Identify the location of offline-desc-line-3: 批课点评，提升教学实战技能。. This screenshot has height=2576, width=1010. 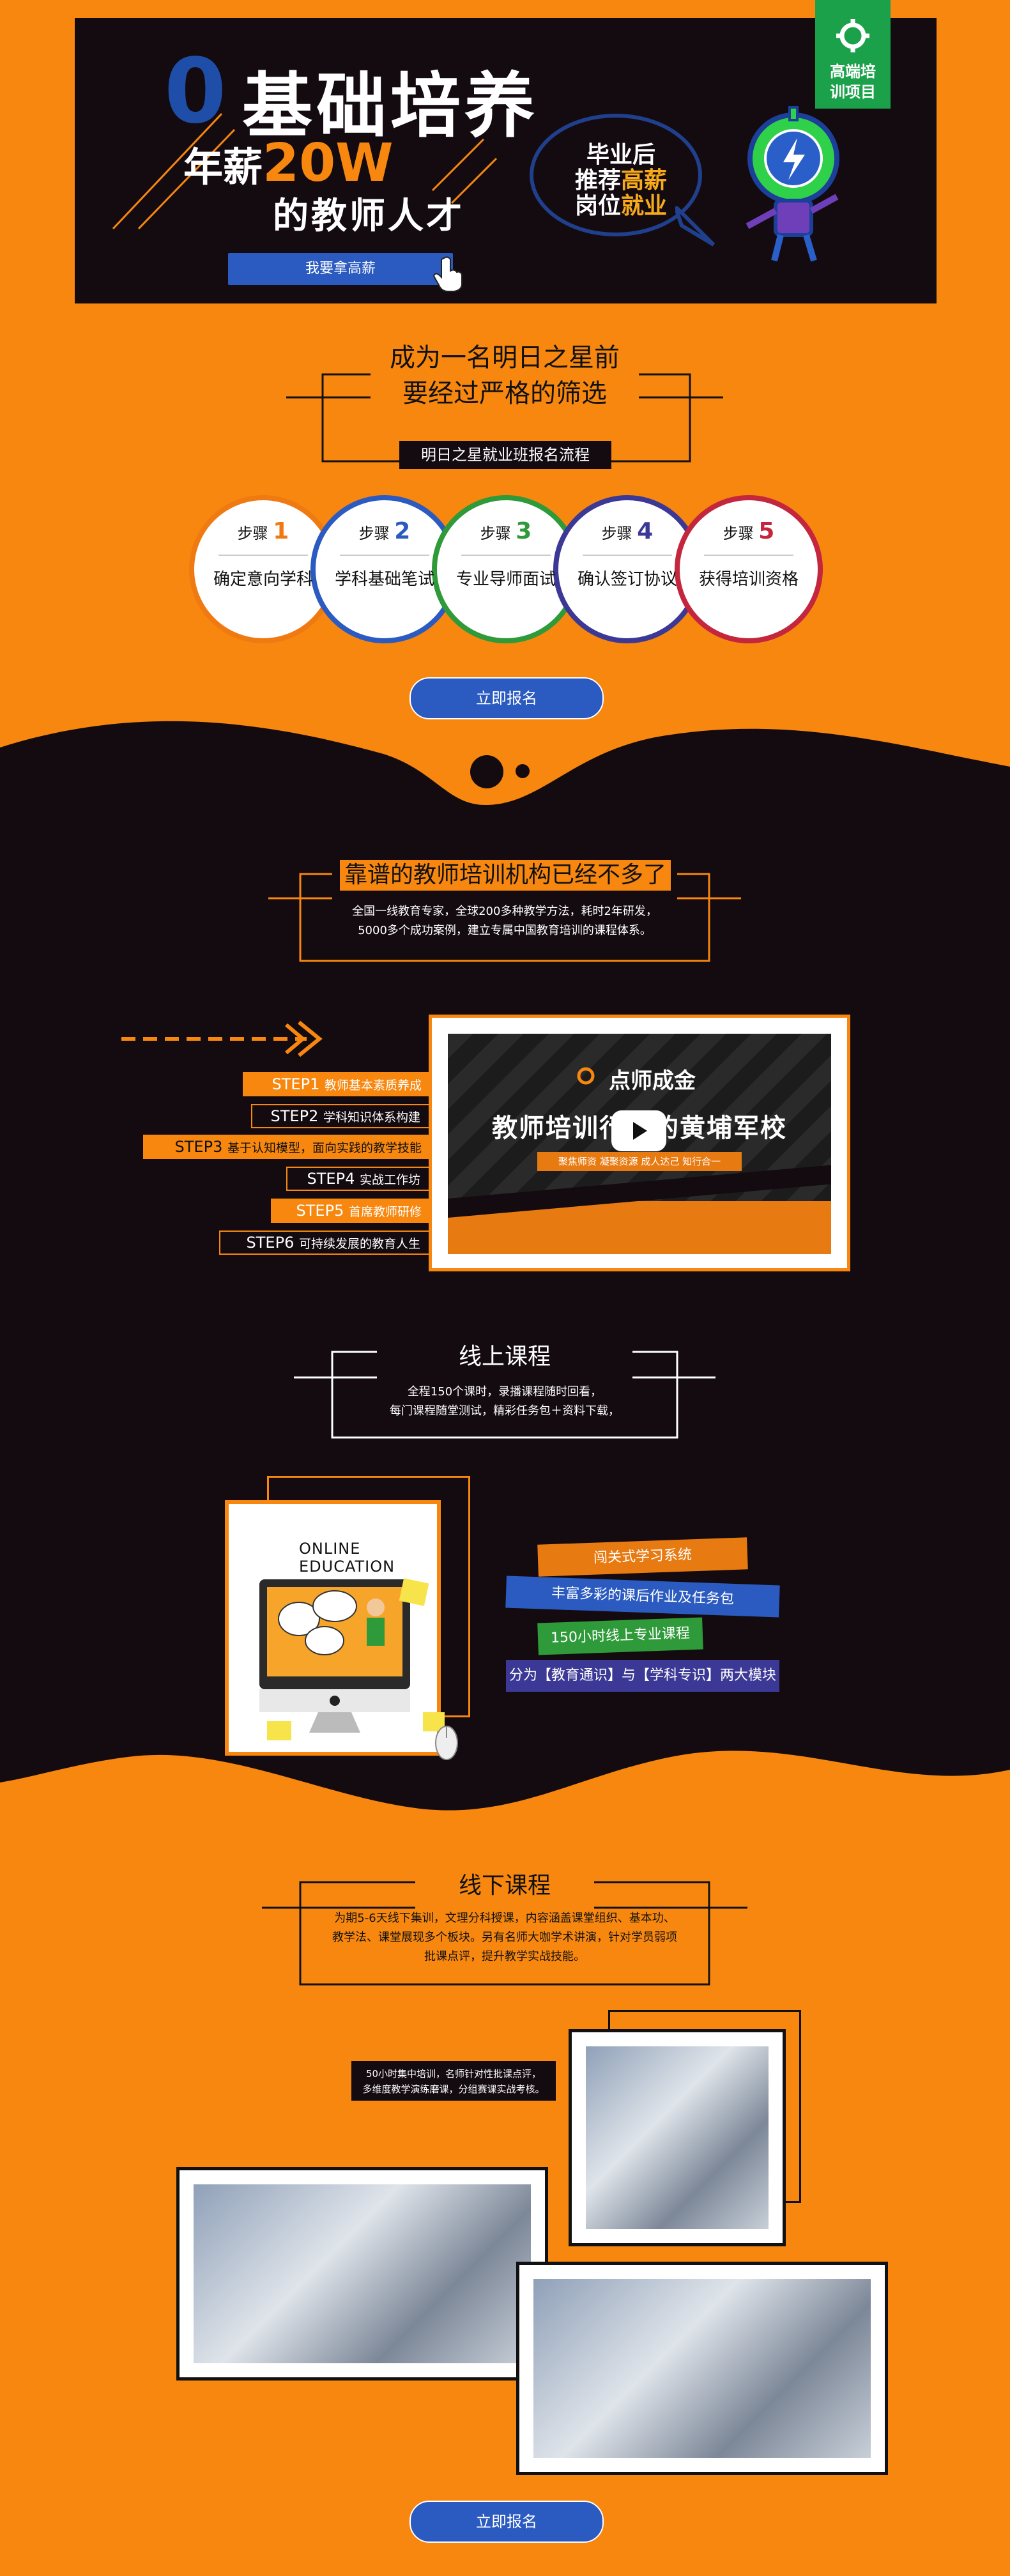
(504, 1956).